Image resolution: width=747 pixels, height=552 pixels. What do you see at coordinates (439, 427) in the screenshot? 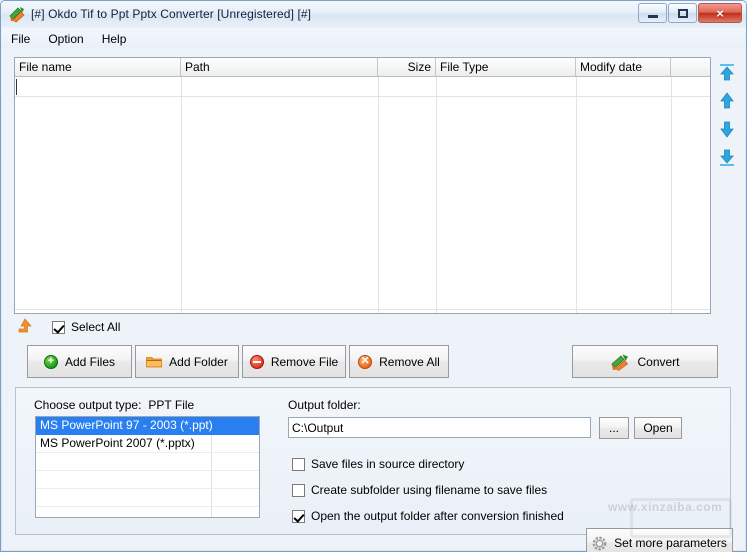
I see `output-folder-input` at bounding box center [439, 427].